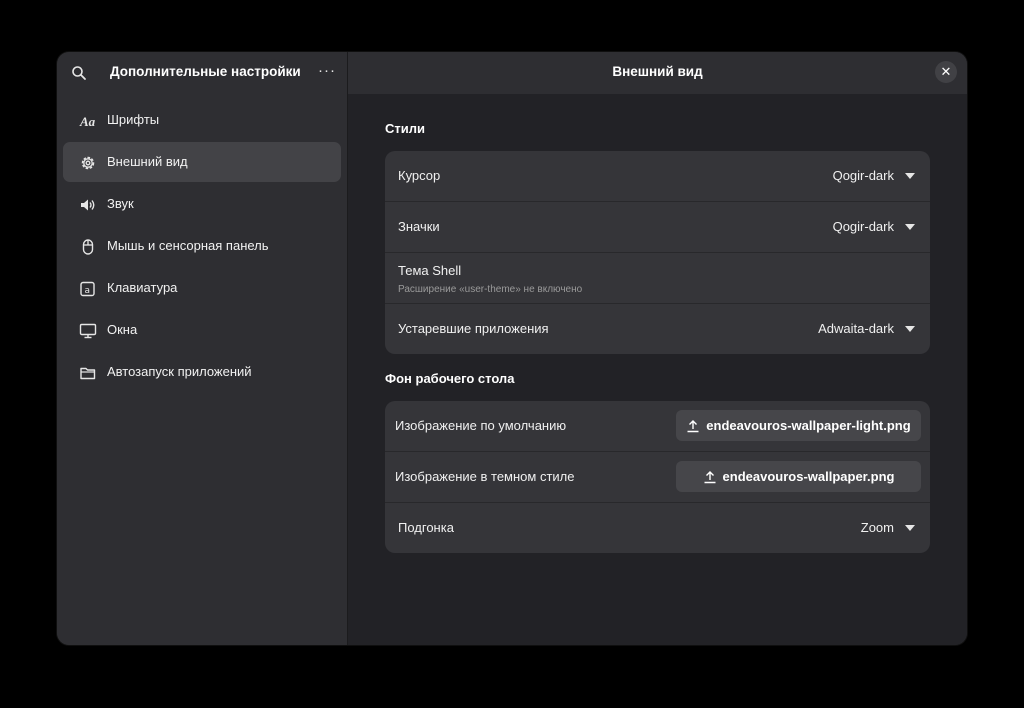 This screenshot has width=1024, height=708. Describe the element at coordinates (88, 331) in the screenshot. I see `monitor-icon` at that location.